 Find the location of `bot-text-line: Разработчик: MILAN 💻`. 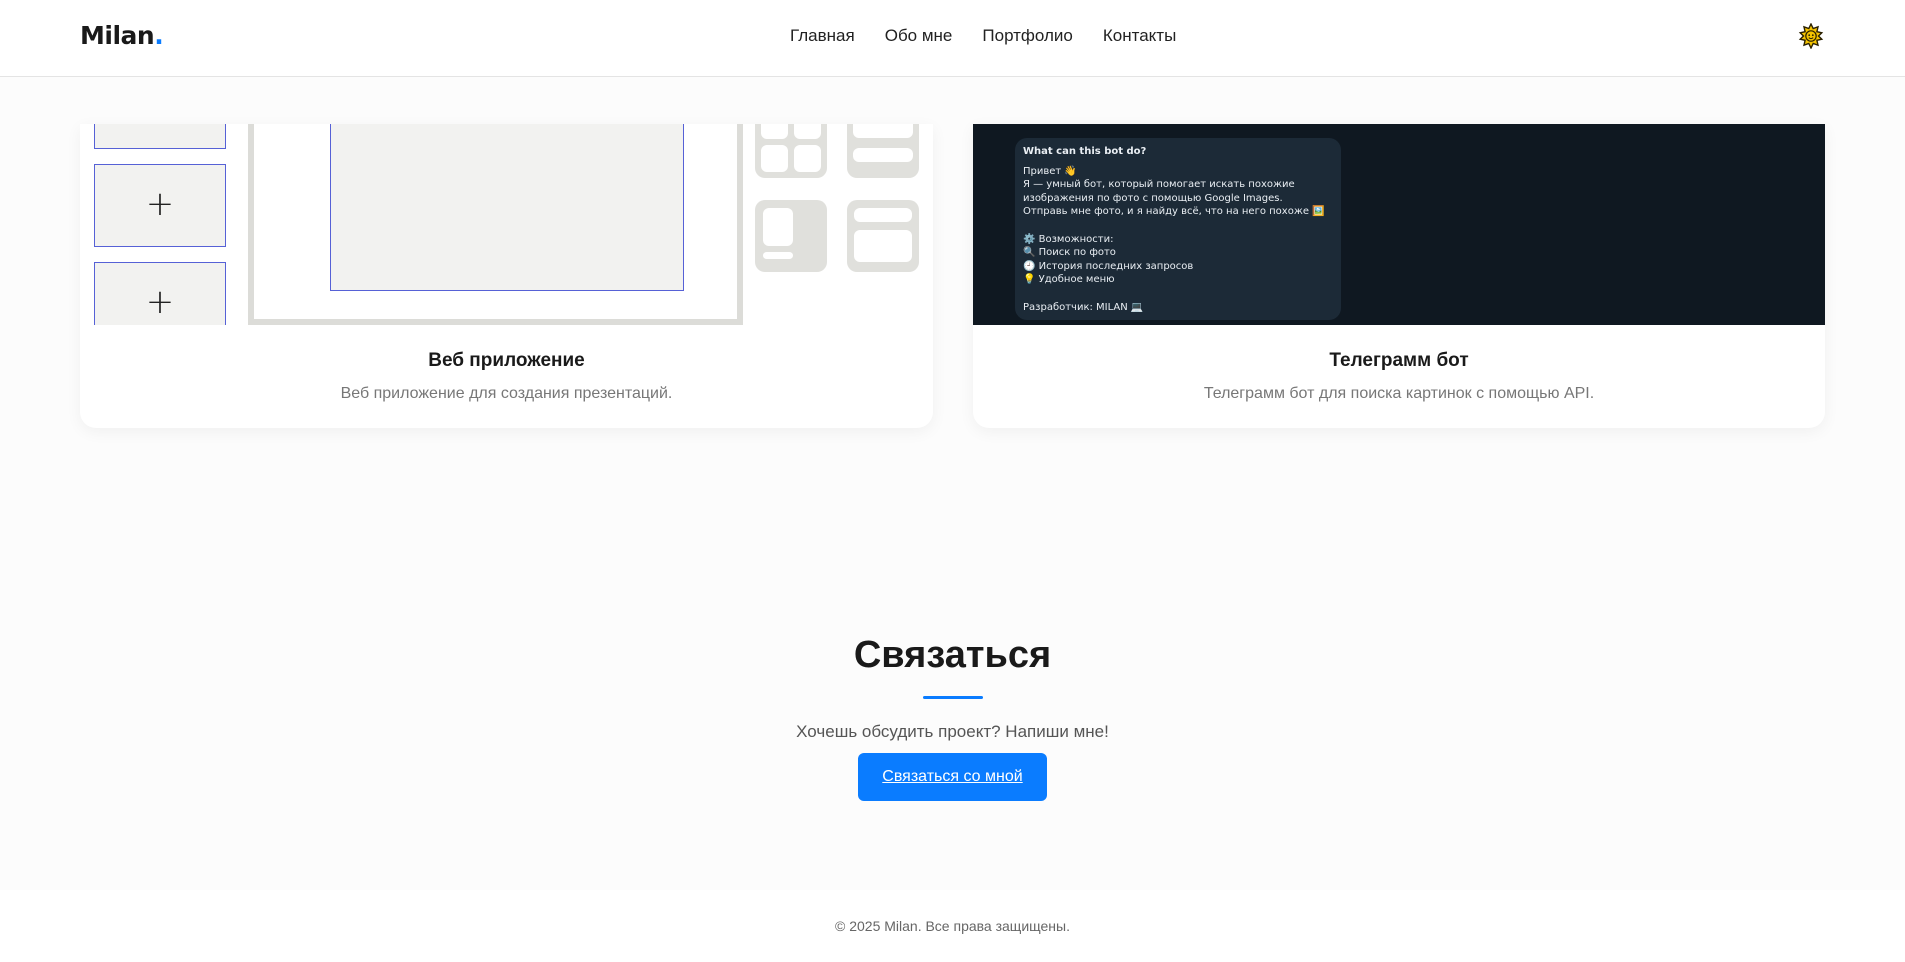

bot-text-line: Разработчик: MILAN 💻 is located at coordinates (1083, 307).